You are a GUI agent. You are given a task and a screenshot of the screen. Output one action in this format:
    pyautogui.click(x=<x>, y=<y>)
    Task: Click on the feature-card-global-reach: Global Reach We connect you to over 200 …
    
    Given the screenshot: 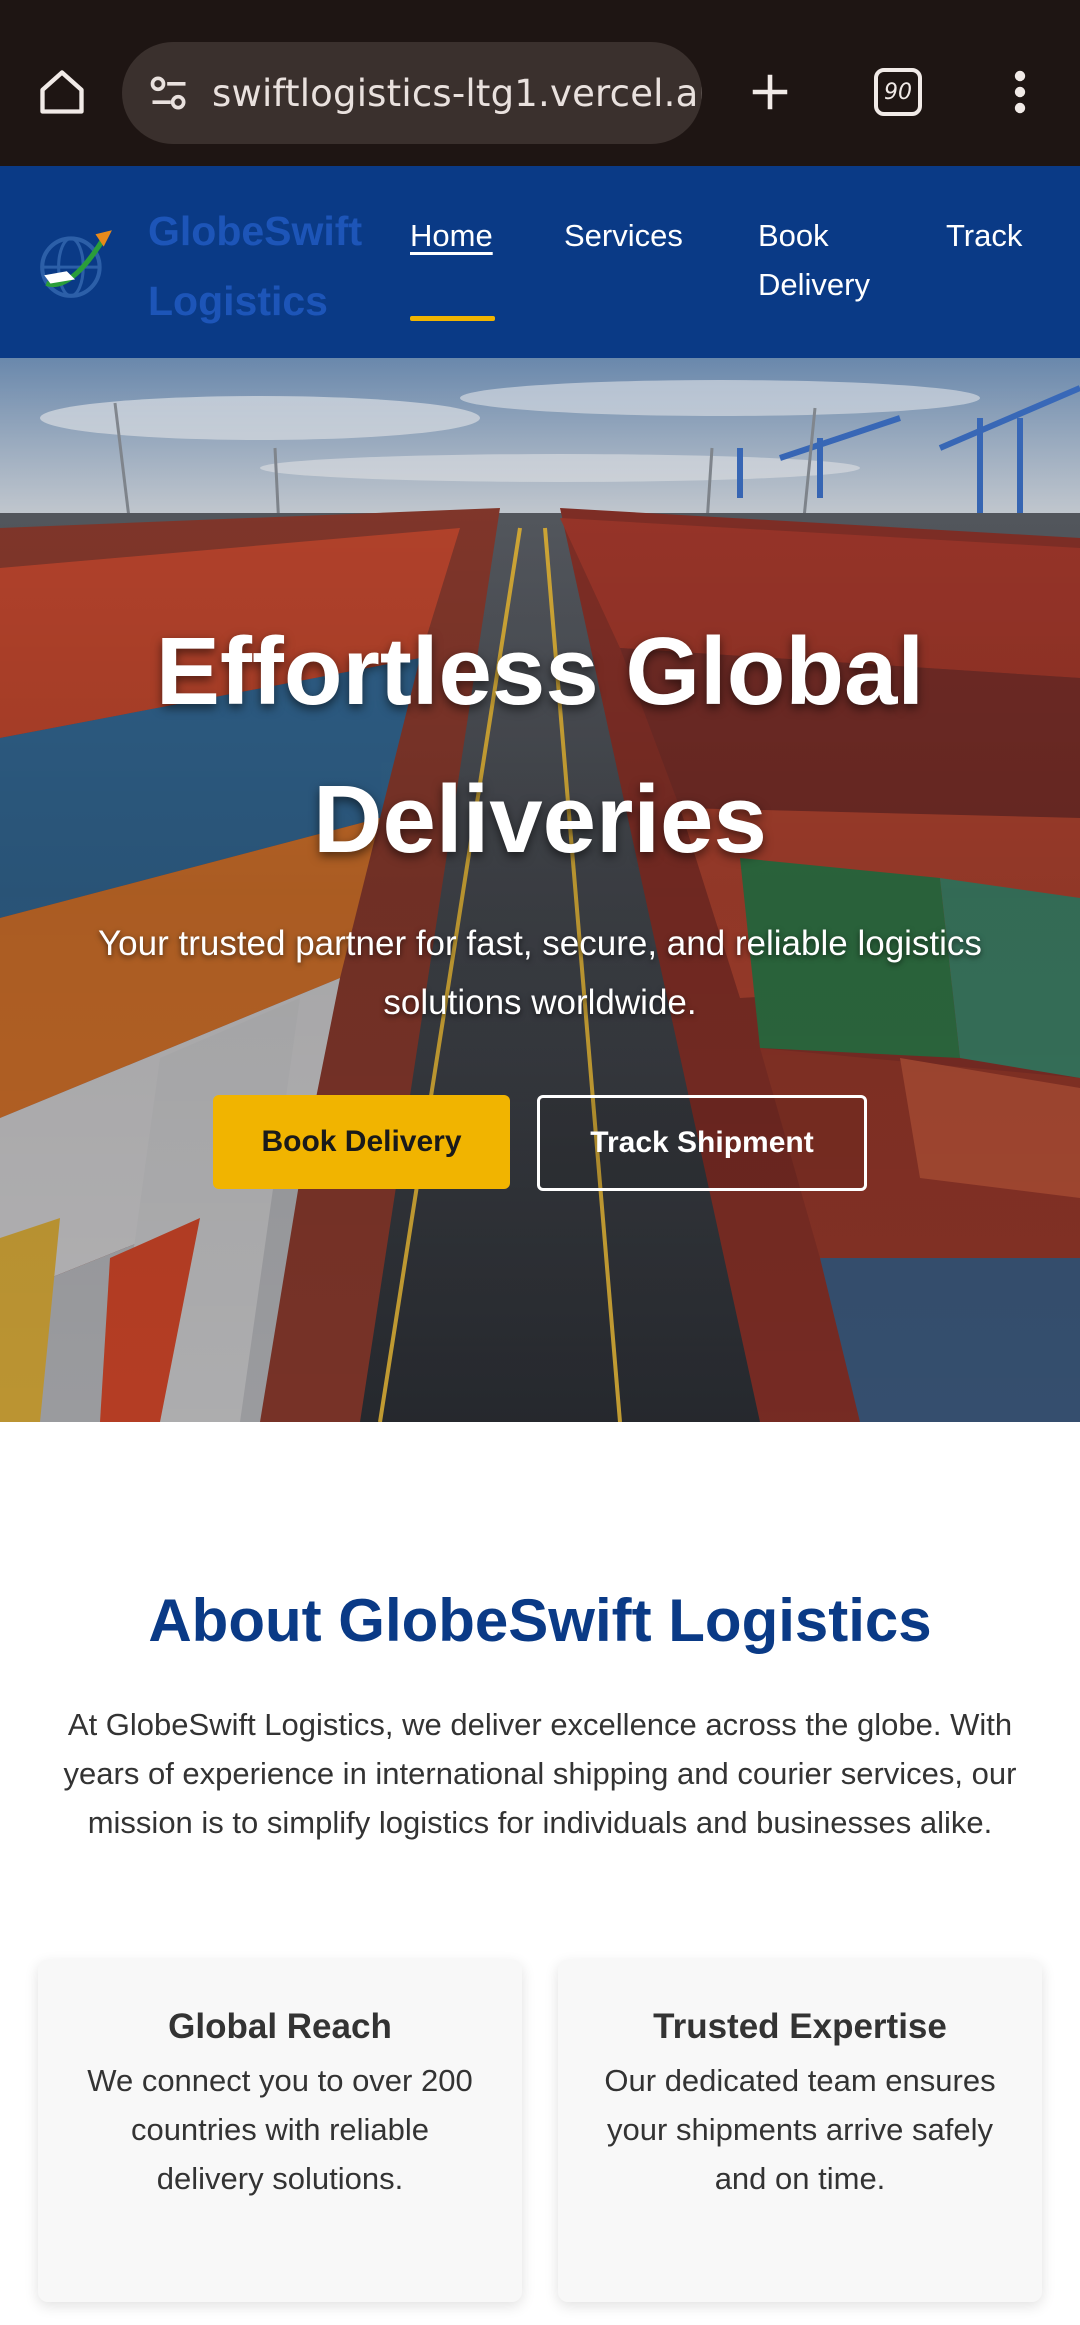 What is the action you would take?
    pyautogui.click(x=280, y=2131)
    